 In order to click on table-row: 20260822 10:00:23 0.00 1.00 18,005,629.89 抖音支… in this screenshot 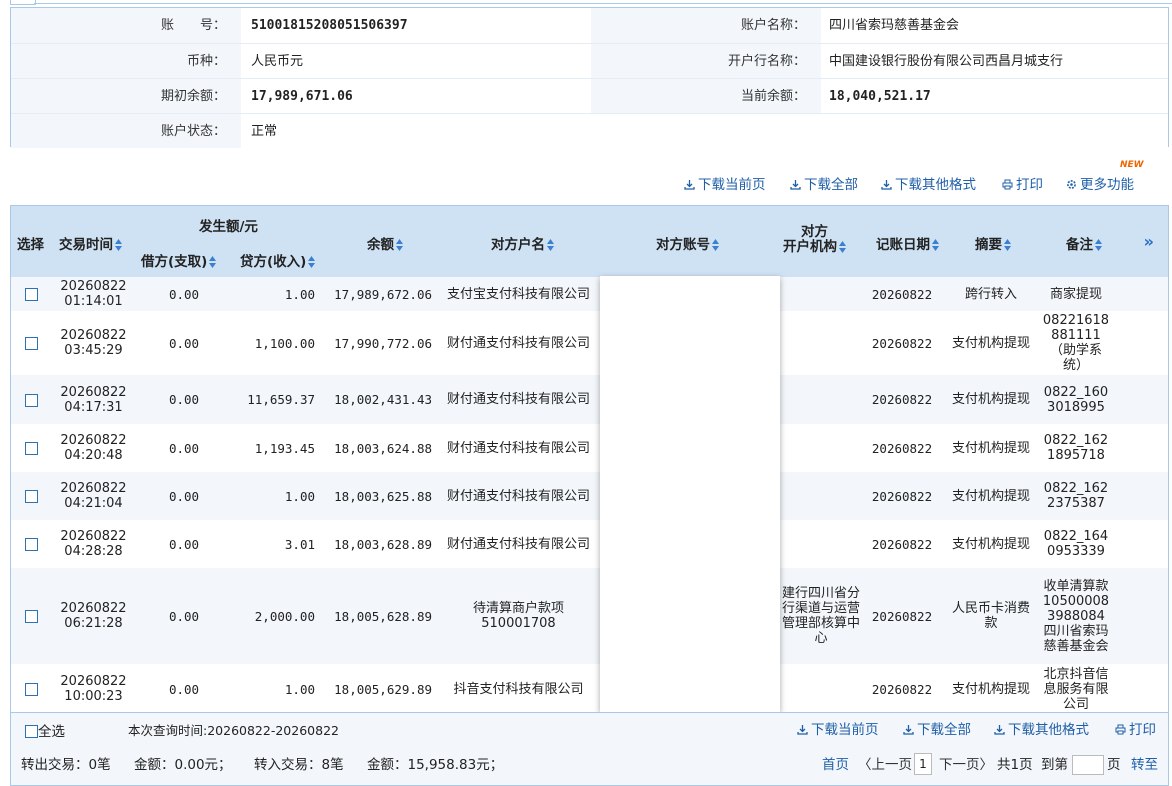, I will do `click(589, 688)`.